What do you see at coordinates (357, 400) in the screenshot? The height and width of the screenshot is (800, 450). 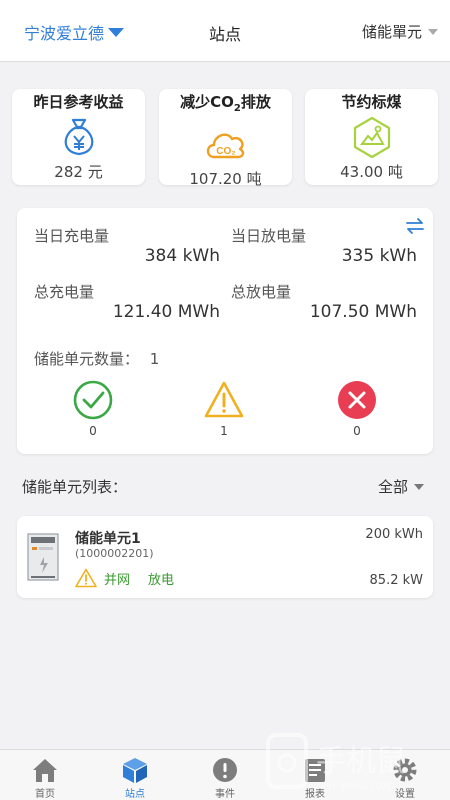 I see `fault-x-icon` at bounding box center [357, 400].